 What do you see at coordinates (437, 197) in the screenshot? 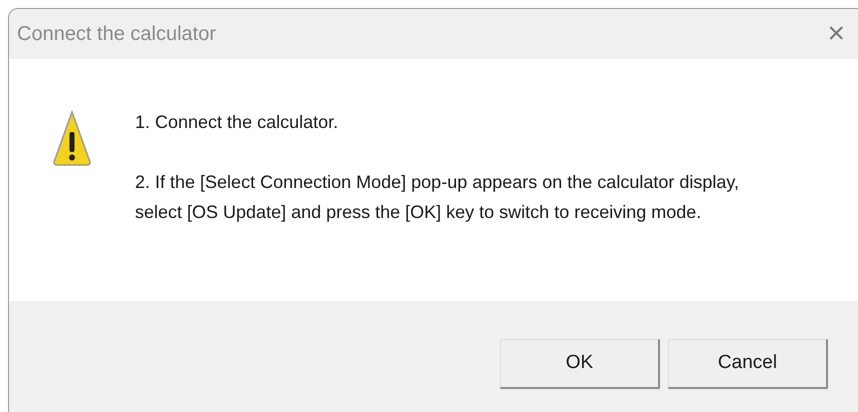
I see `instruction-text: 2. If the [Select Connection Mode] pop-up appears on the calculator display, select [OS Update] and press the [OK] key to switch to receiving mode.` at bounding box center [437, 197].